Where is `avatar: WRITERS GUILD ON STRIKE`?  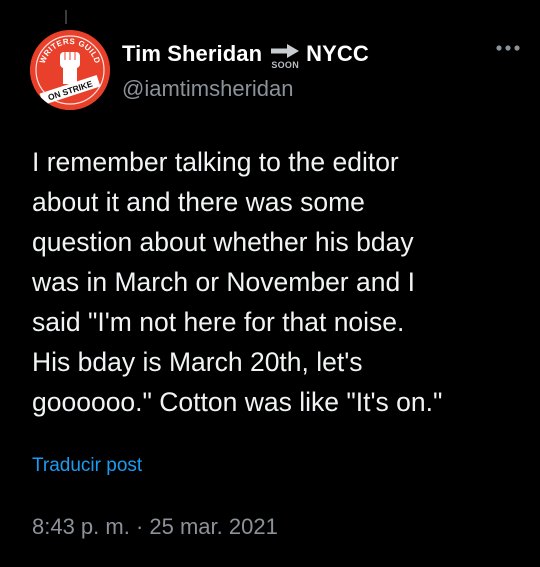 avatar: WRITERS GUILD ON STRIKE is located at coordinates (70, 70).